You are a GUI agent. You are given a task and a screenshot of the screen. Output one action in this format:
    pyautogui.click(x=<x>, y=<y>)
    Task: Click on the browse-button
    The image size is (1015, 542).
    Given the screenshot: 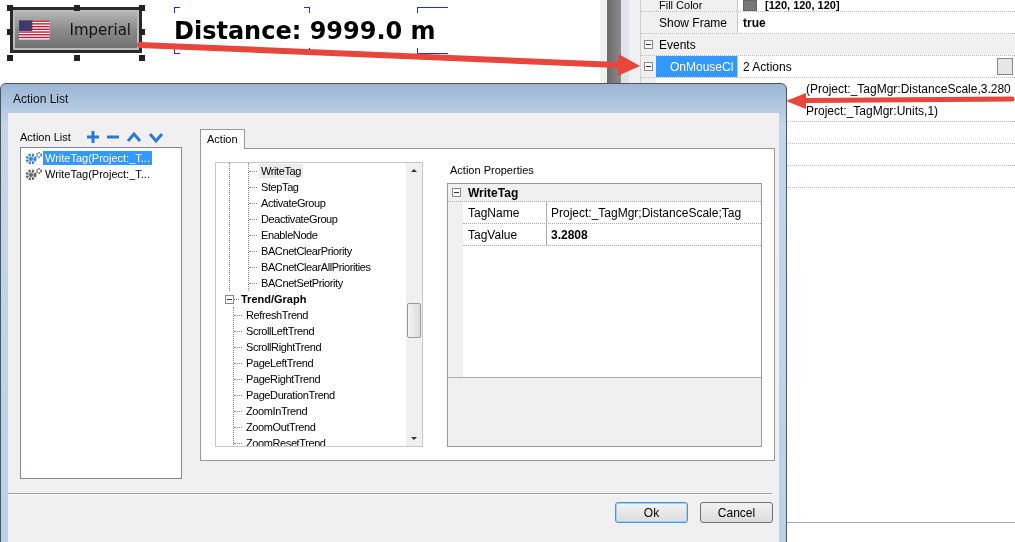 What is the action you would take?
    pyautogui.click(x=1005, y=66)
    